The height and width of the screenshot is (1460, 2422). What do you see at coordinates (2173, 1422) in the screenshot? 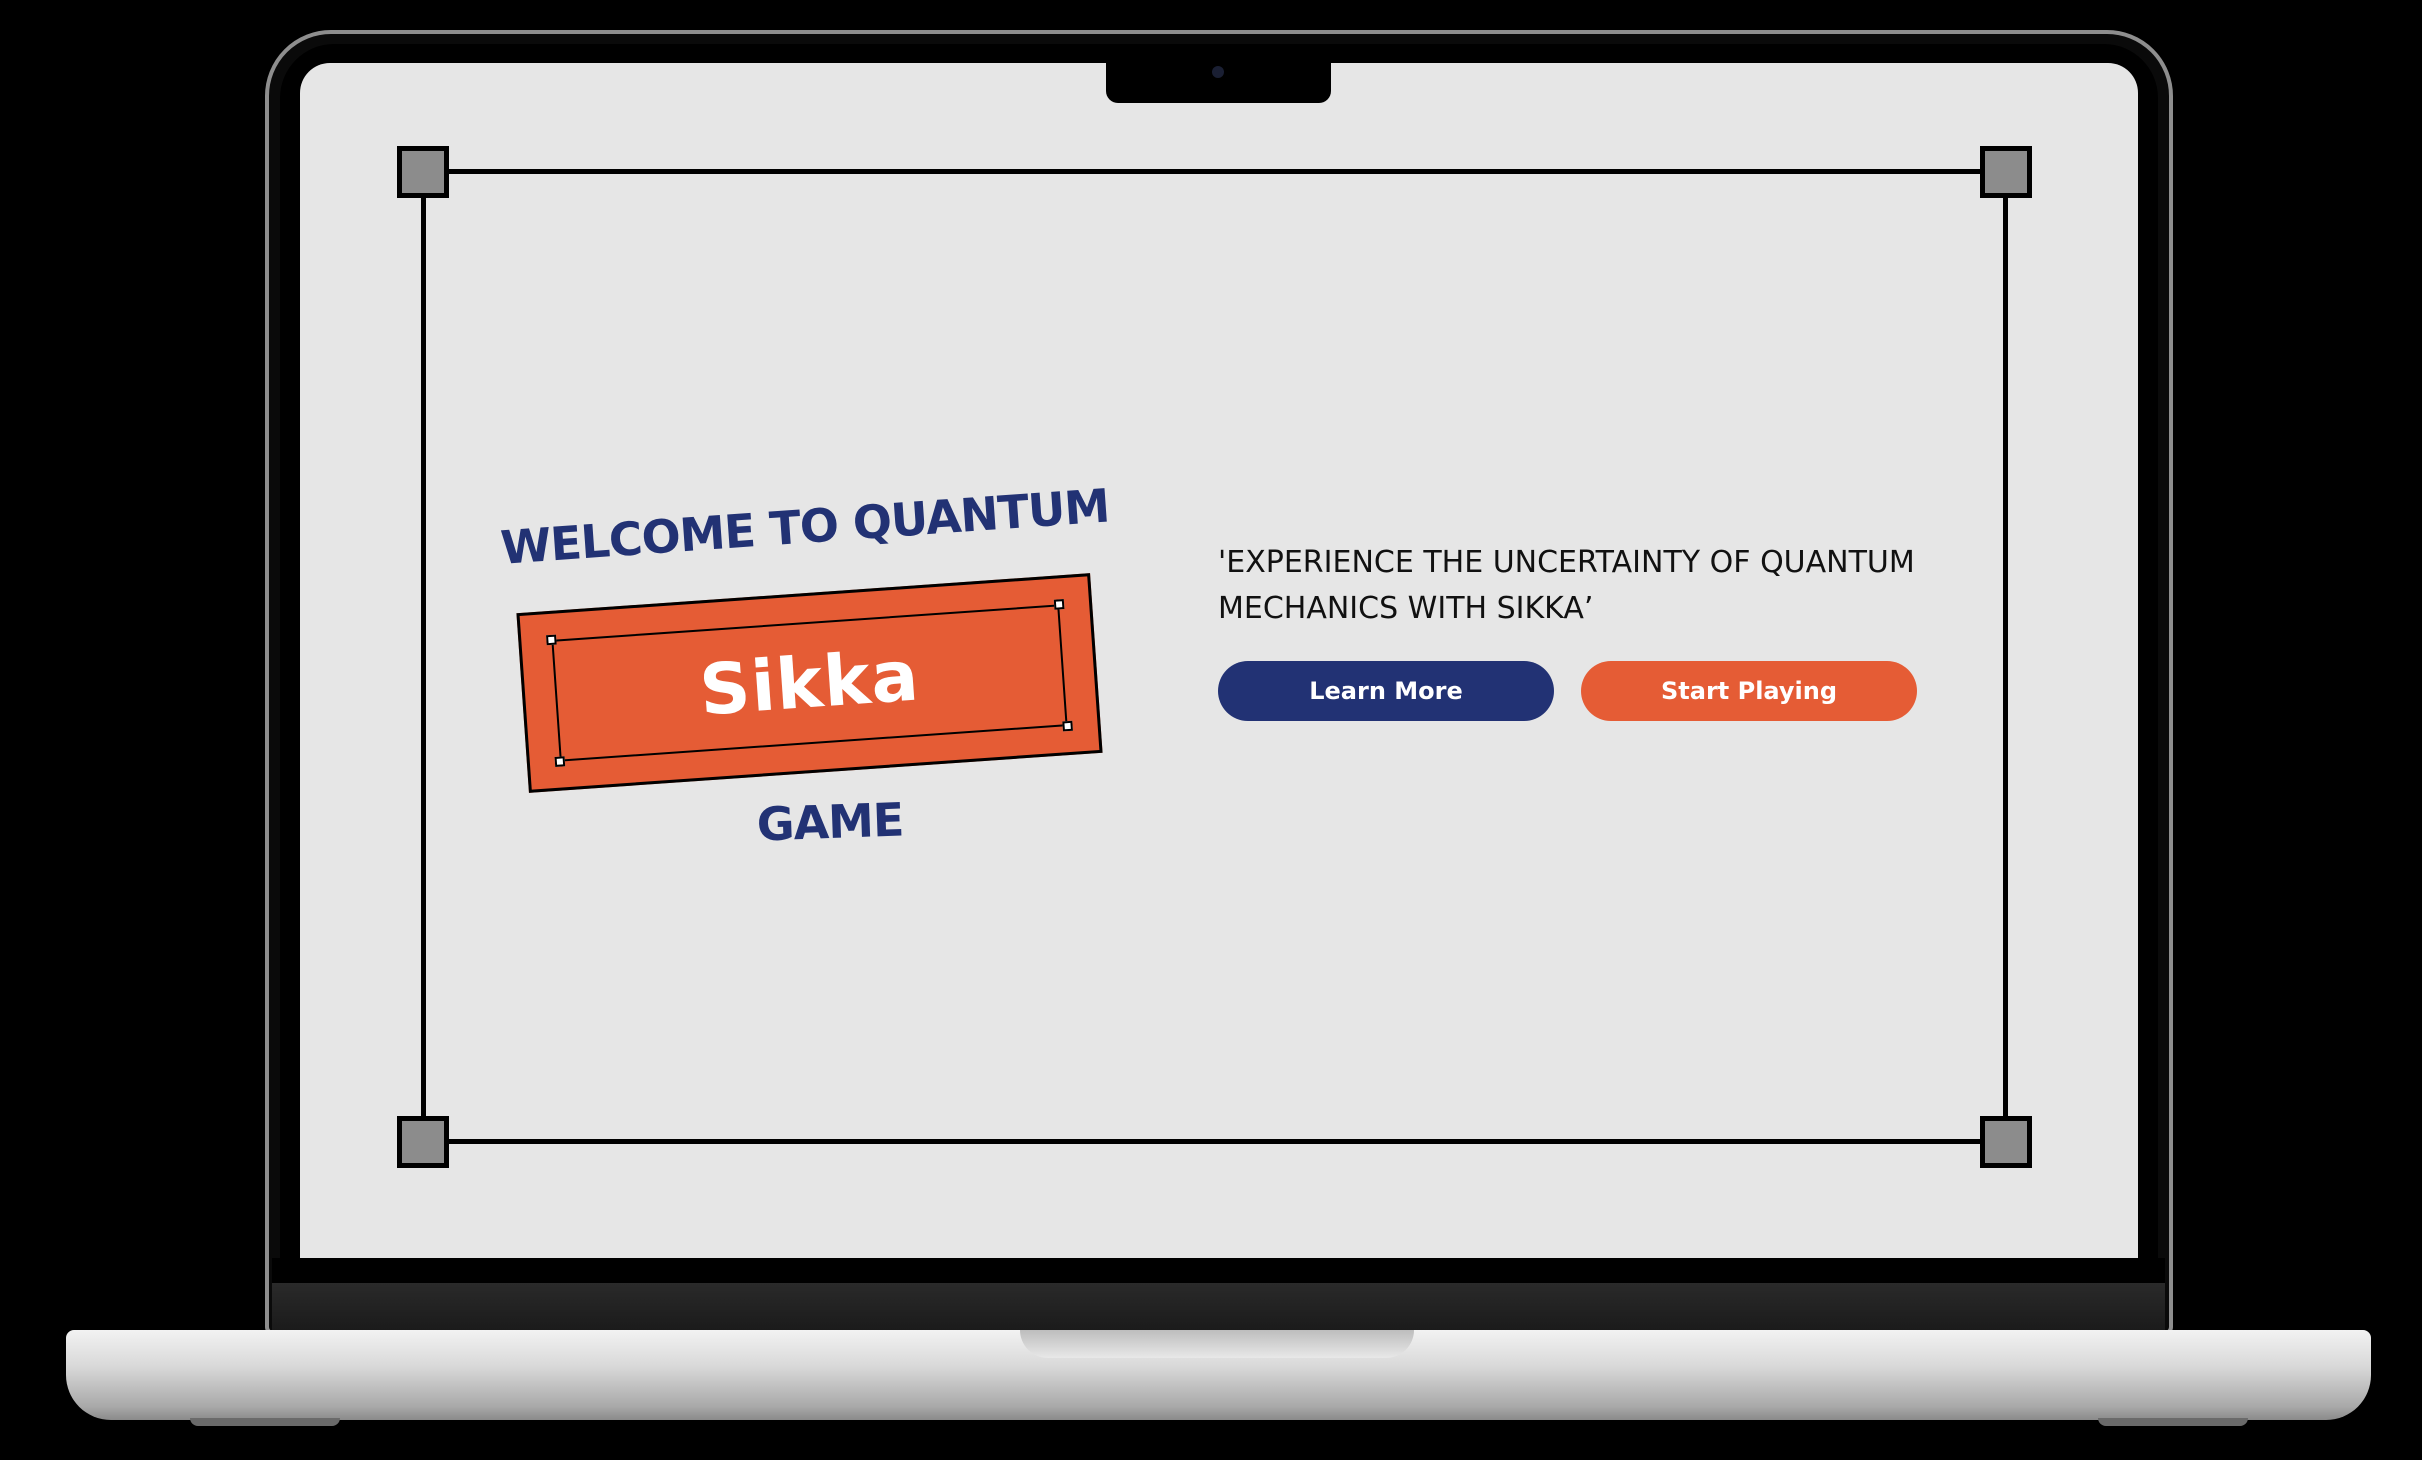
I see `laptop-foot-right` at bounding box center [2173, 1422].